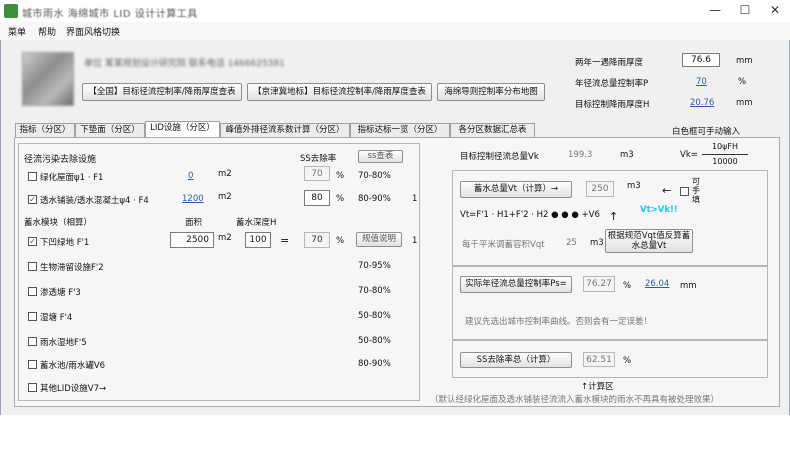 The height and width of the screenshot is (460, 790). Describe the element at coordinates (73, 366) in the screenshot. I see `storage-tank-label: 蓄水池/雨水罐V6` at that location.